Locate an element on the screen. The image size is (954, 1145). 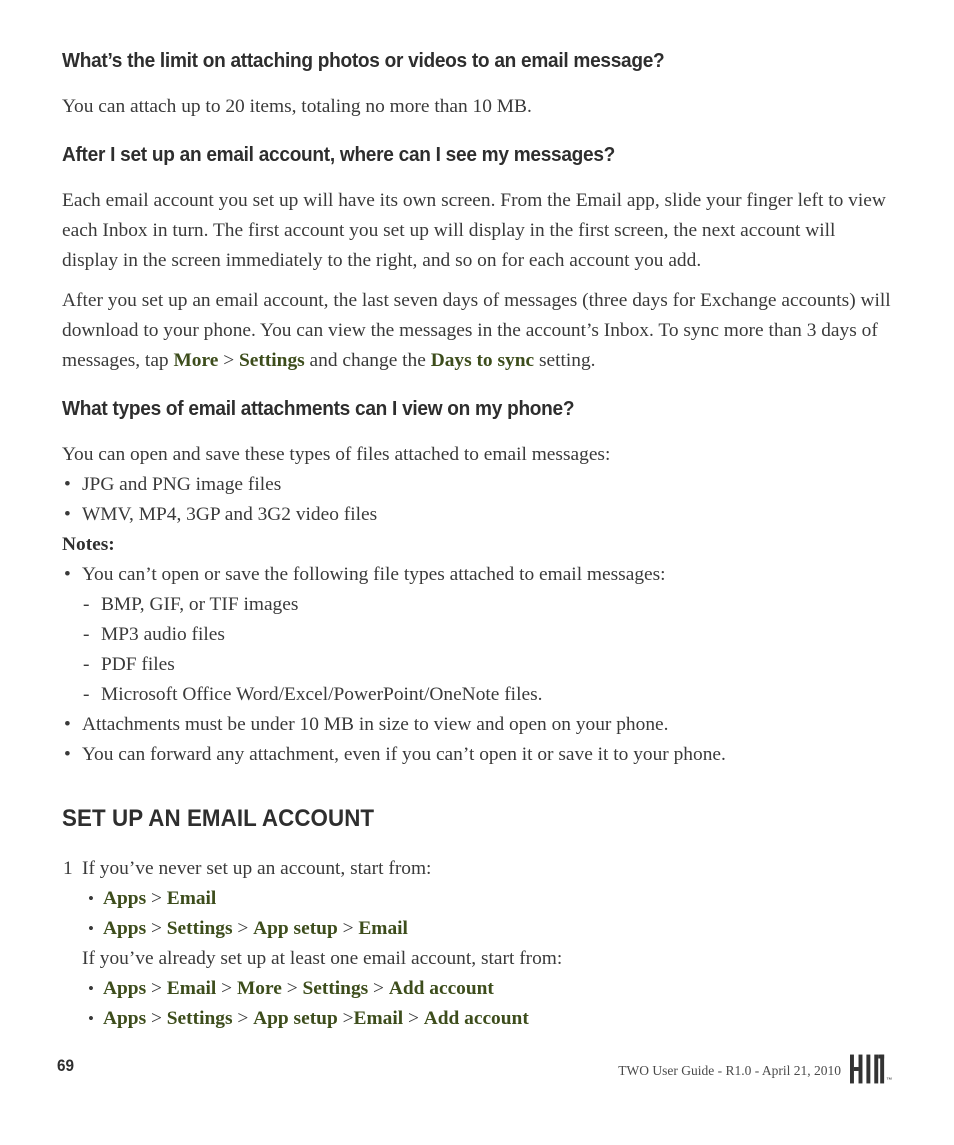
list-item: - MP3 audio files is located at coordinates (477, 635).